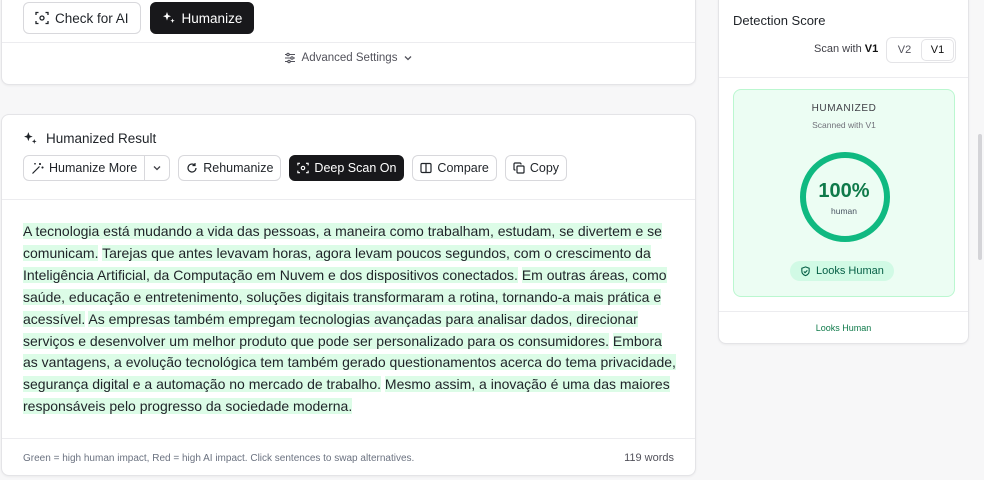  What do you see at coordinates (805, 270) in the screenshot?
I see `shield-check-icon` at bounding box center [805, 270].